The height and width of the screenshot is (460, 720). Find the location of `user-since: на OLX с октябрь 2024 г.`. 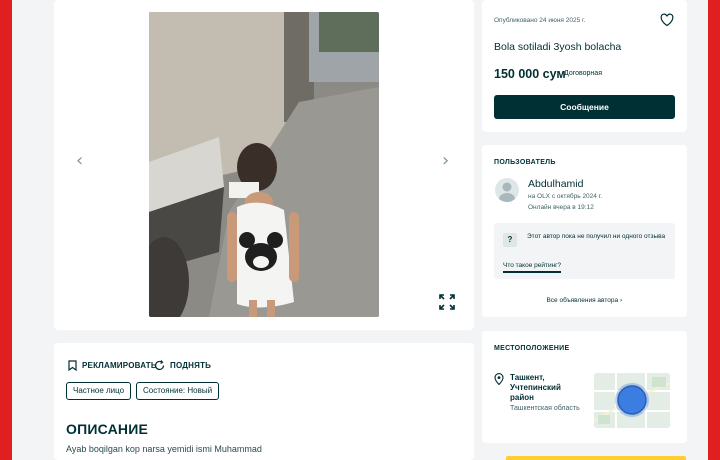

user-since: на OLX с октябрь 2024 г. is located at coordinates (565, 196).